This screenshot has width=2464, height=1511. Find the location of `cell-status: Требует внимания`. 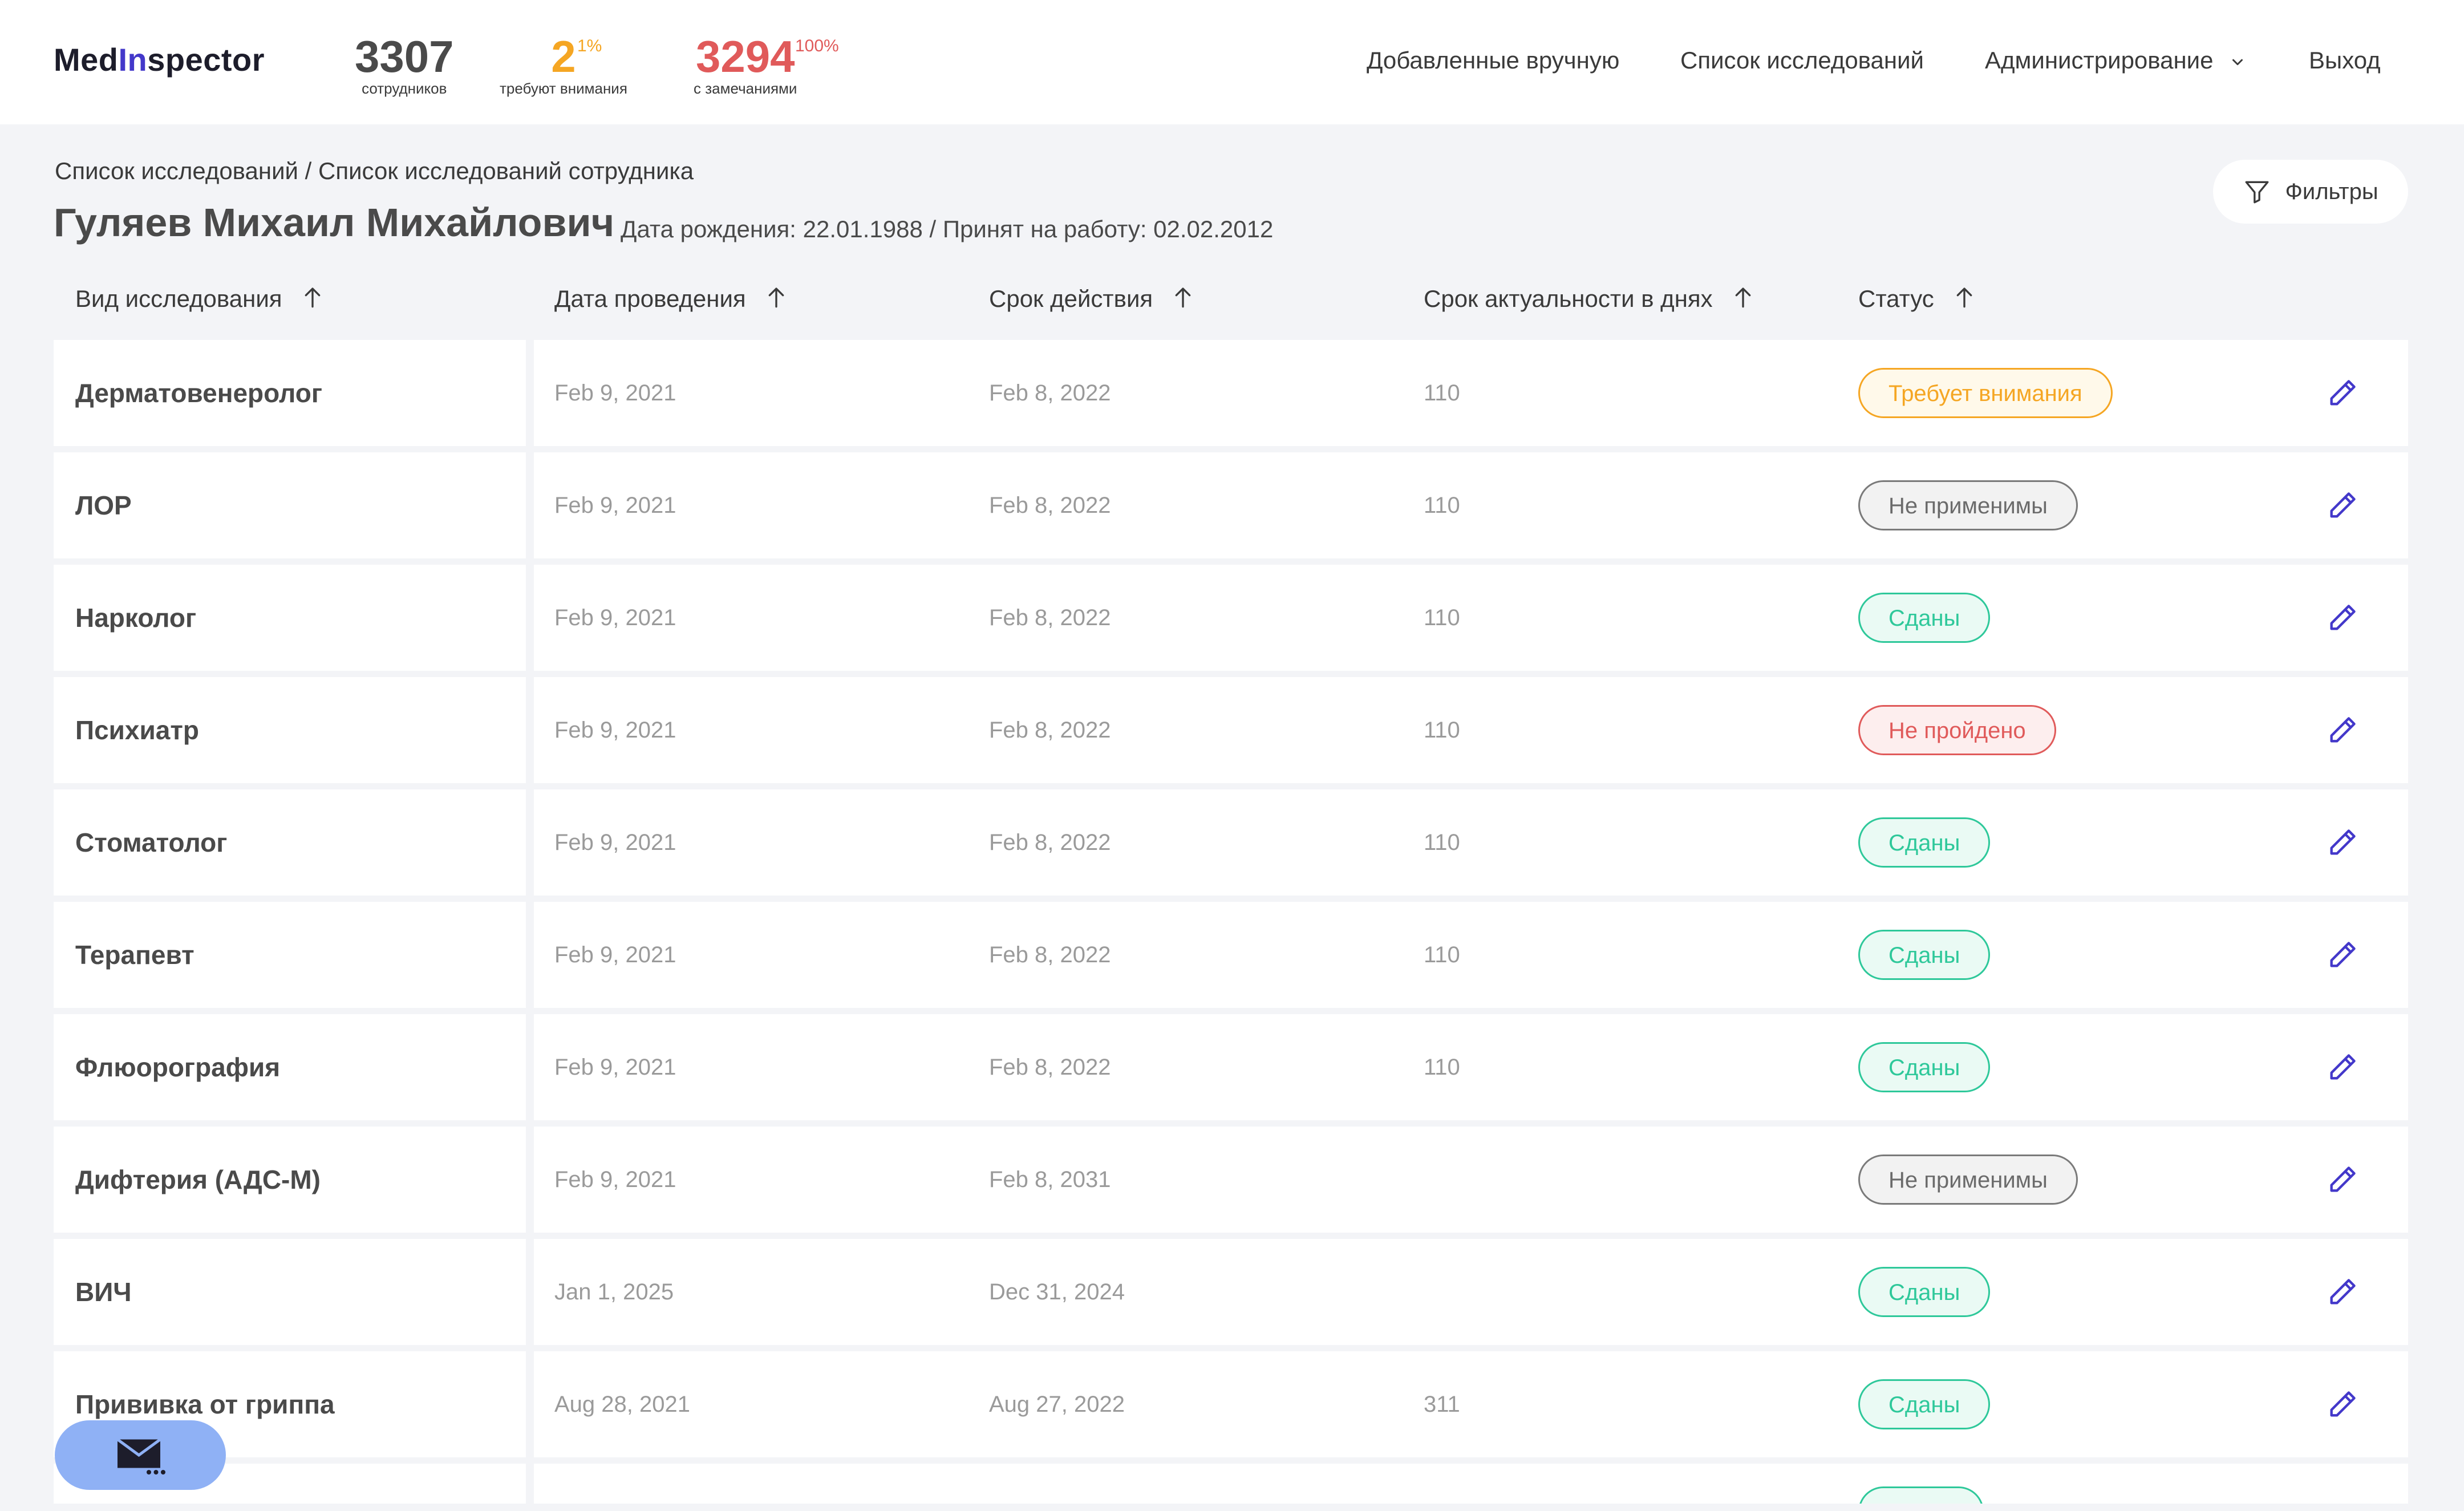

cell-status: Требует внимания is located at coordinates (1985, 393).